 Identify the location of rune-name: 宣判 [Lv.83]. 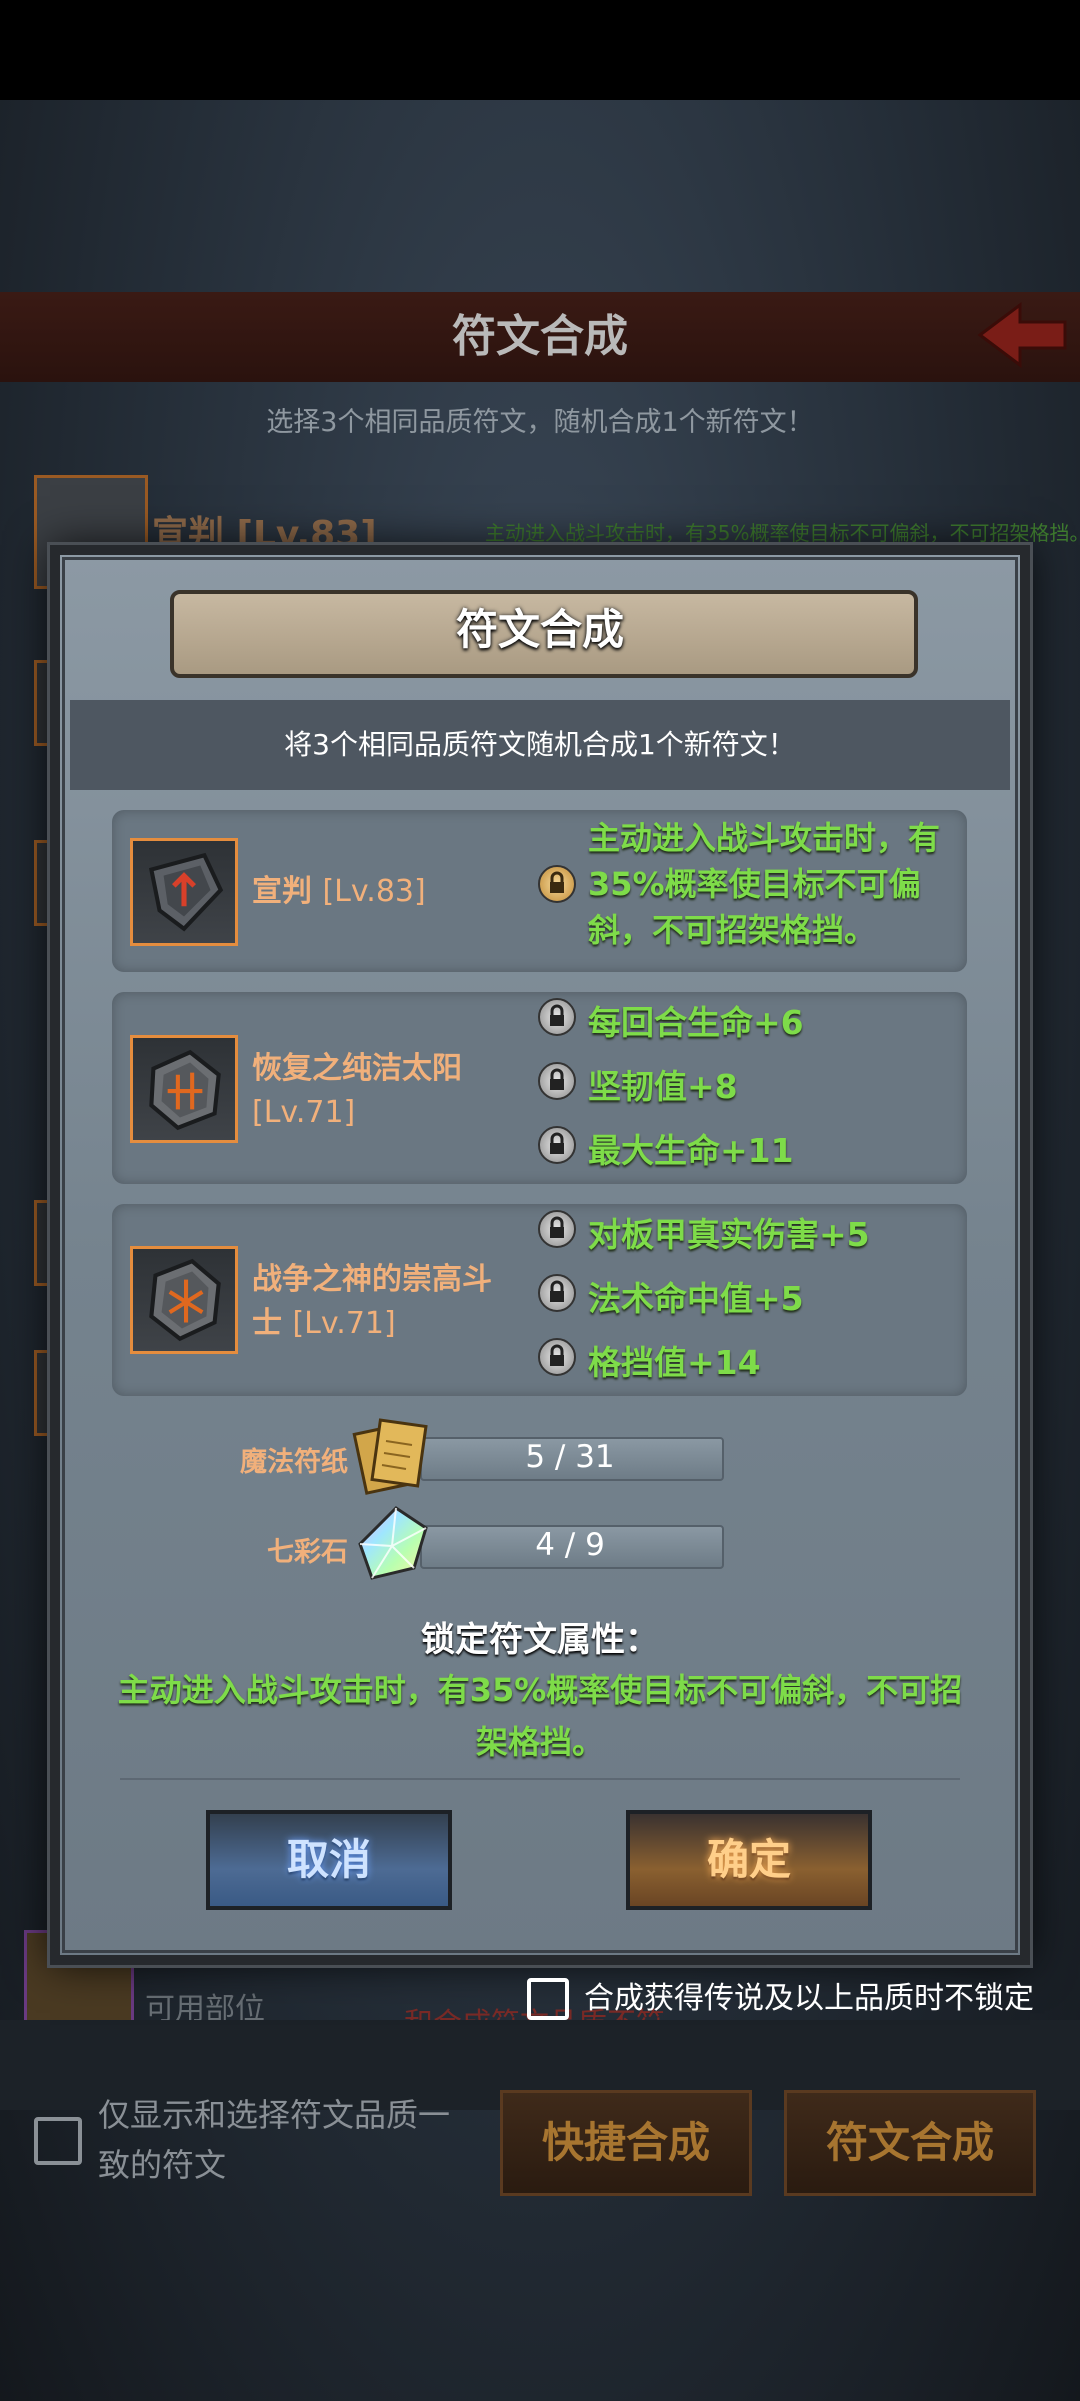
(339, 892).